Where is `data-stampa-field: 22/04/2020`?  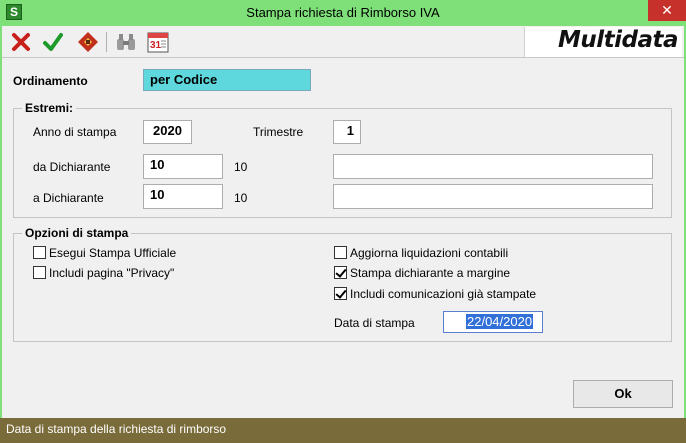
data-stampa-field: 22/04/2020 is located at coordinates (493, 322).